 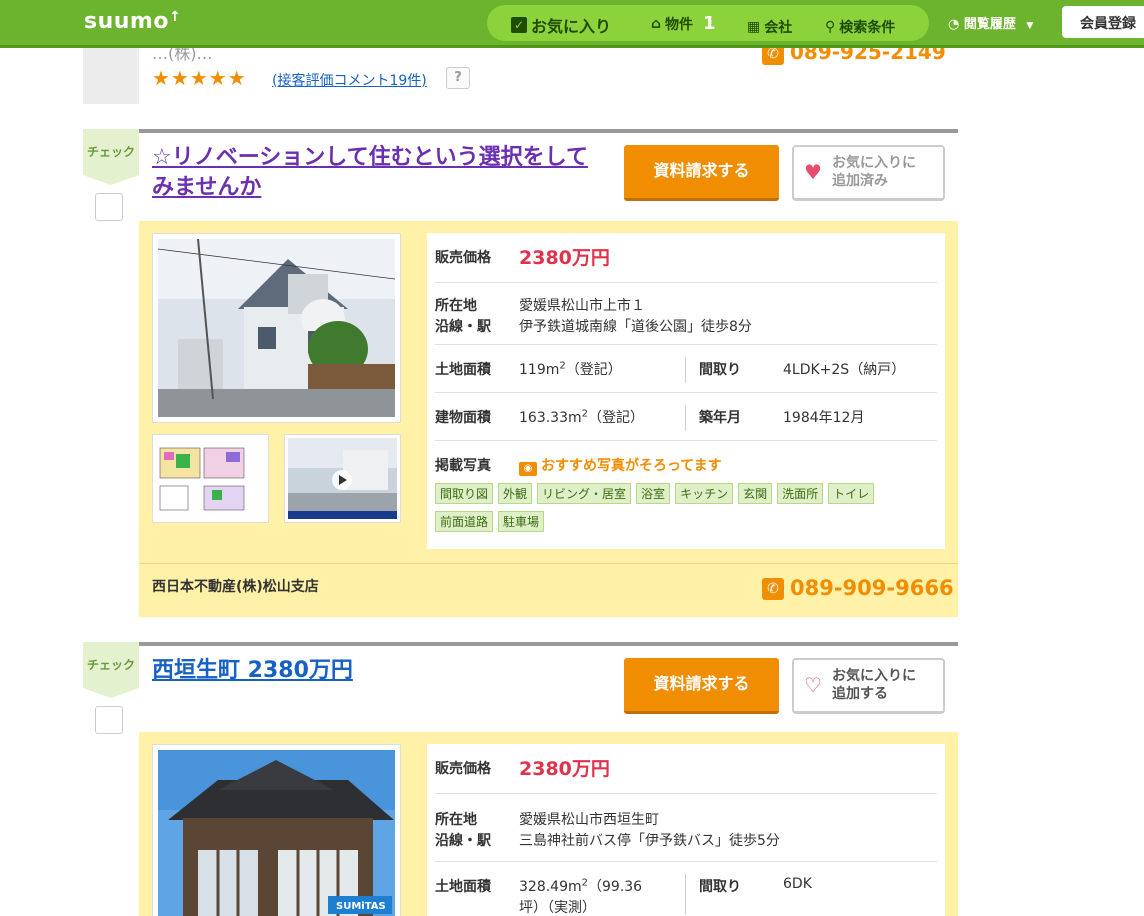 I want to click on photo-tag: 玄関, so click(x=755, y=493).